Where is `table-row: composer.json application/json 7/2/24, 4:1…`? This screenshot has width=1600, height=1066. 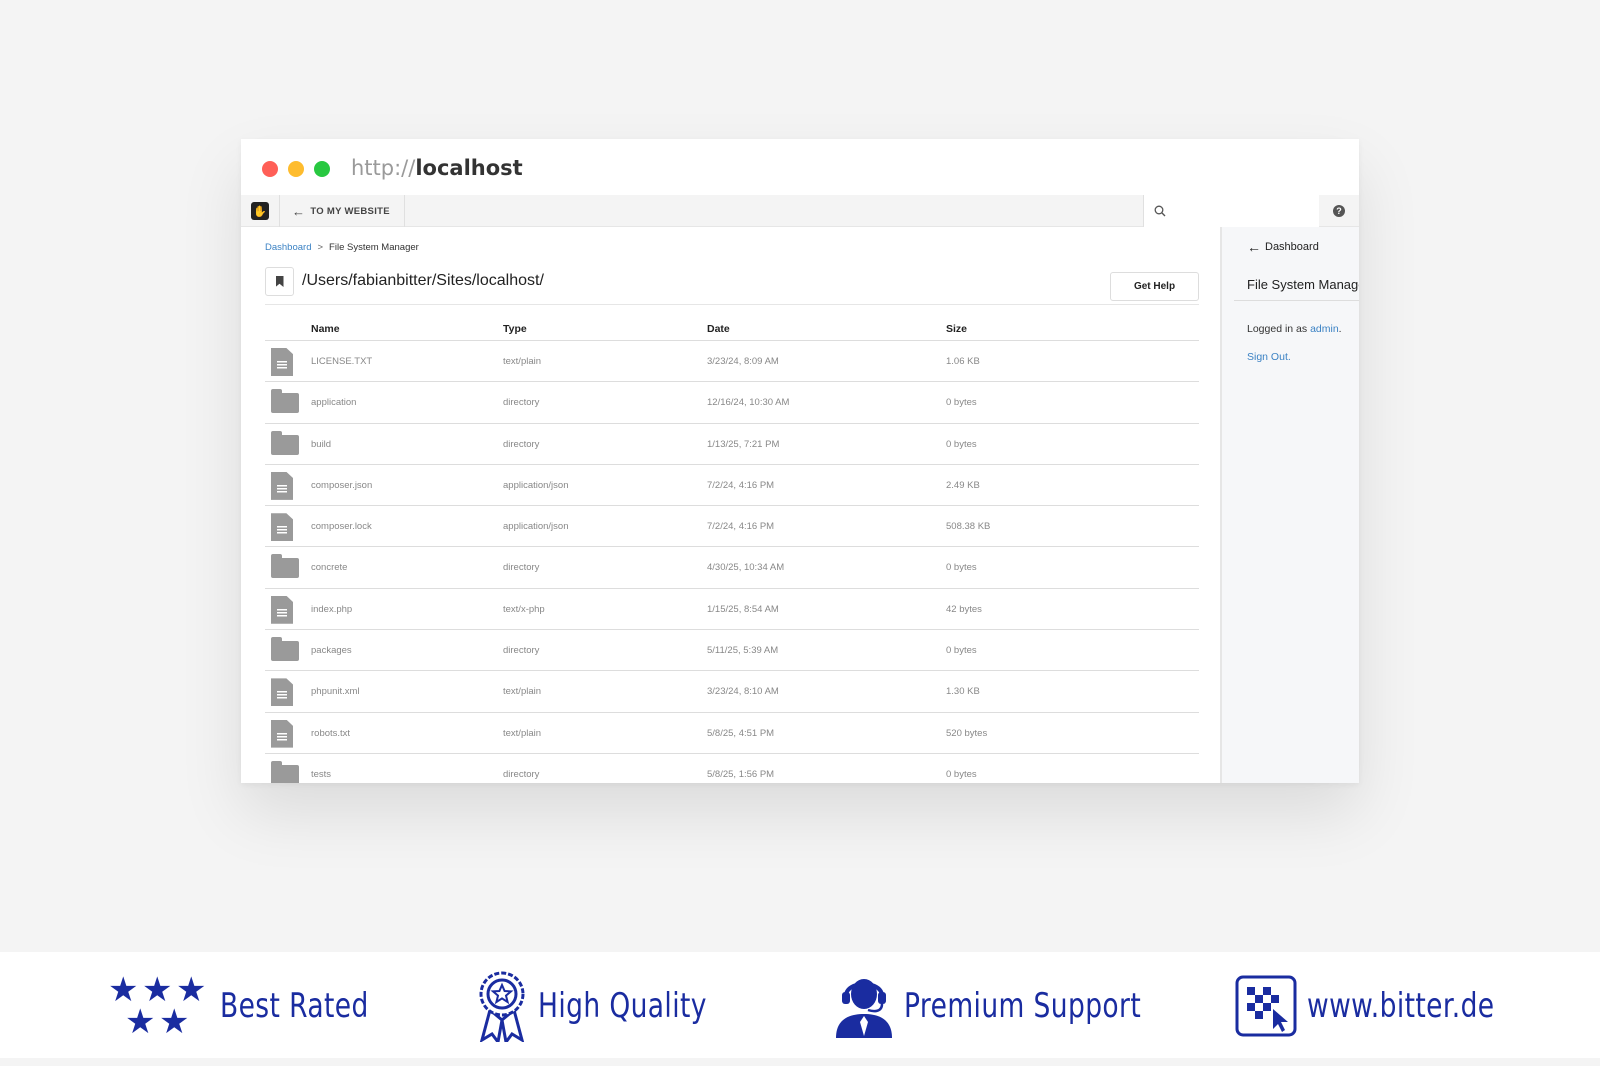
table-row: composer.json application/json 7/2/24, 4:1… is located at coordinates (732, 486).